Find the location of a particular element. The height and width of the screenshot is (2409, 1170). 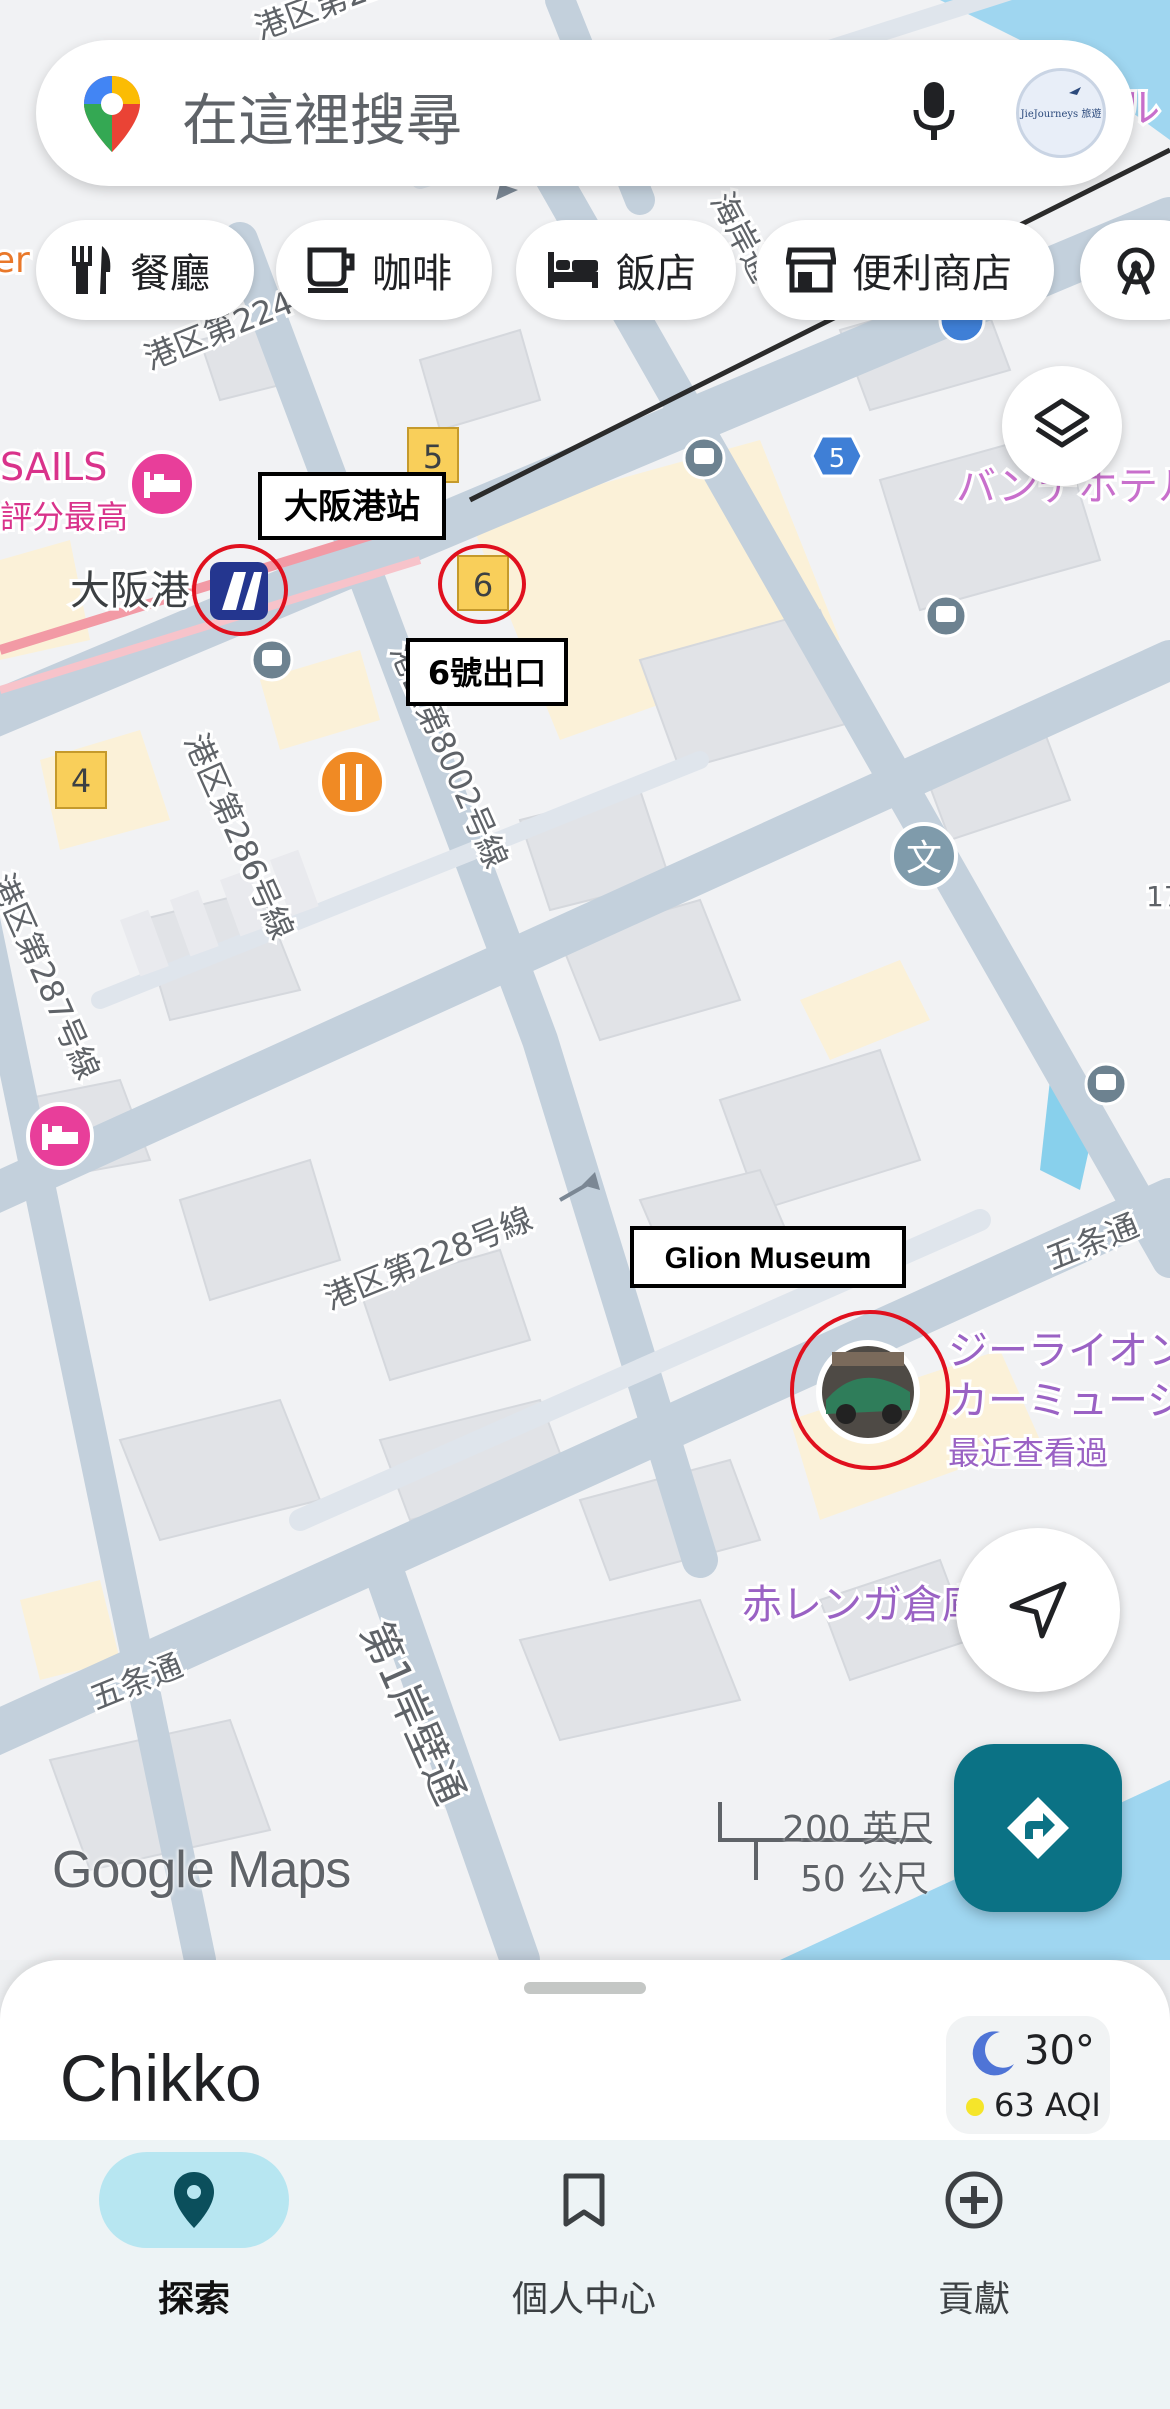

hotel-name: SAILS is located at coordinates (53, 467).